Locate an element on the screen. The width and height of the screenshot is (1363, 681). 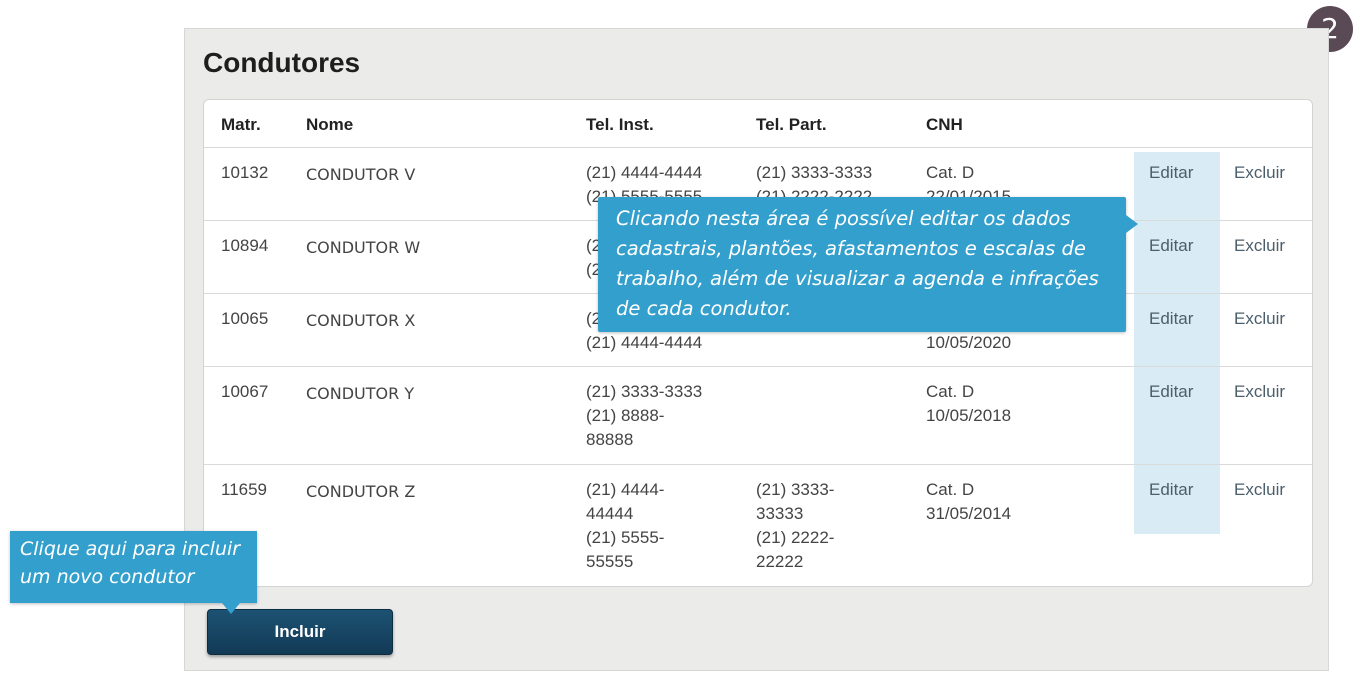
cell-line: 10/05/2018 is located at coordinates (969, 415).